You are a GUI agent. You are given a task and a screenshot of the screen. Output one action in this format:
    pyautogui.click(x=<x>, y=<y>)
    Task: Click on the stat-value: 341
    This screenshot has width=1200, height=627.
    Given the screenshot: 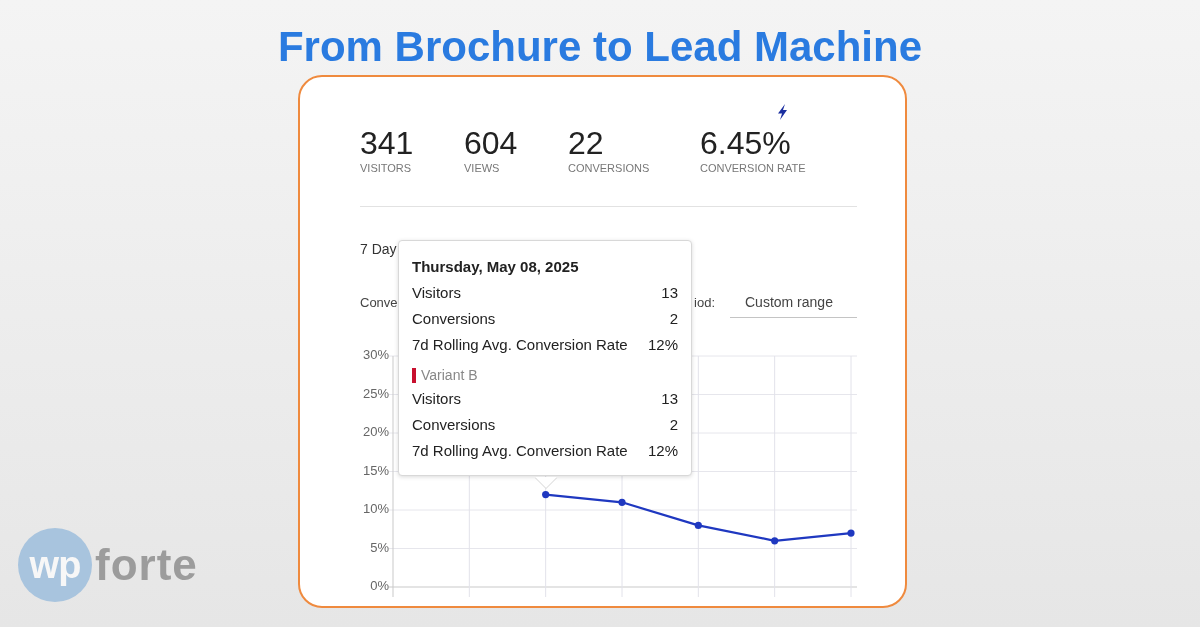 What is the action you would take?
    pyautogui.click(x=387, y=143)
    